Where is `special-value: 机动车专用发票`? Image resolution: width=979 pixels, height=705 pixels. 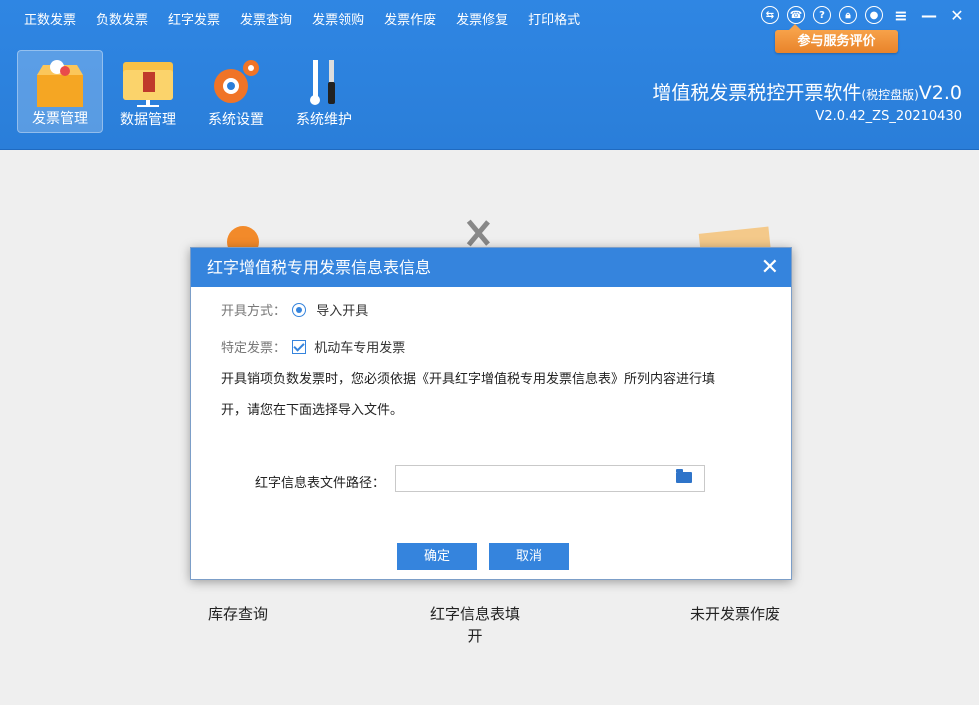
special-value: 机动车专用发票 is located at coordinates (360, 348).